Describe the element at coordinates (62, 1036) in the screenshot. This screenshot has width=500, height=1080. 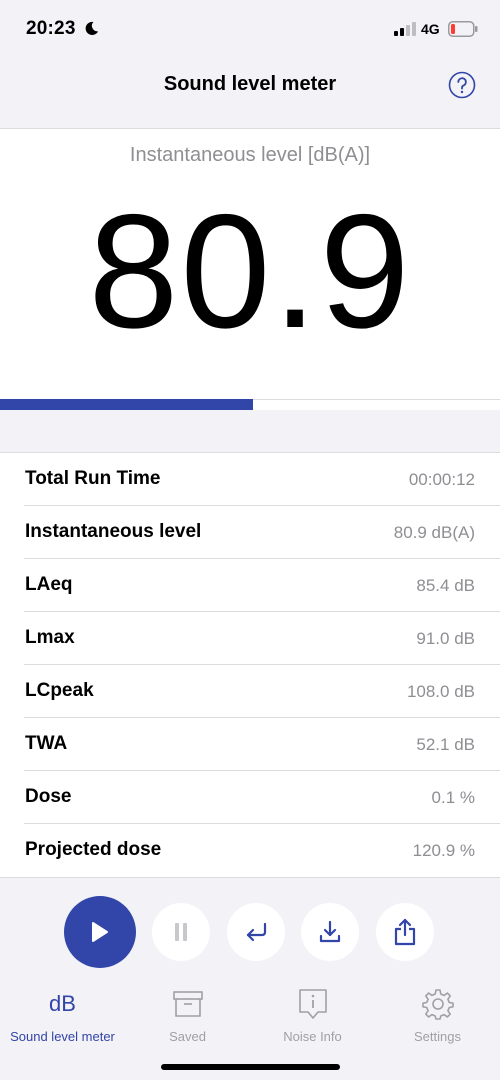
I see `tab-label: Sound level meter` at that location.